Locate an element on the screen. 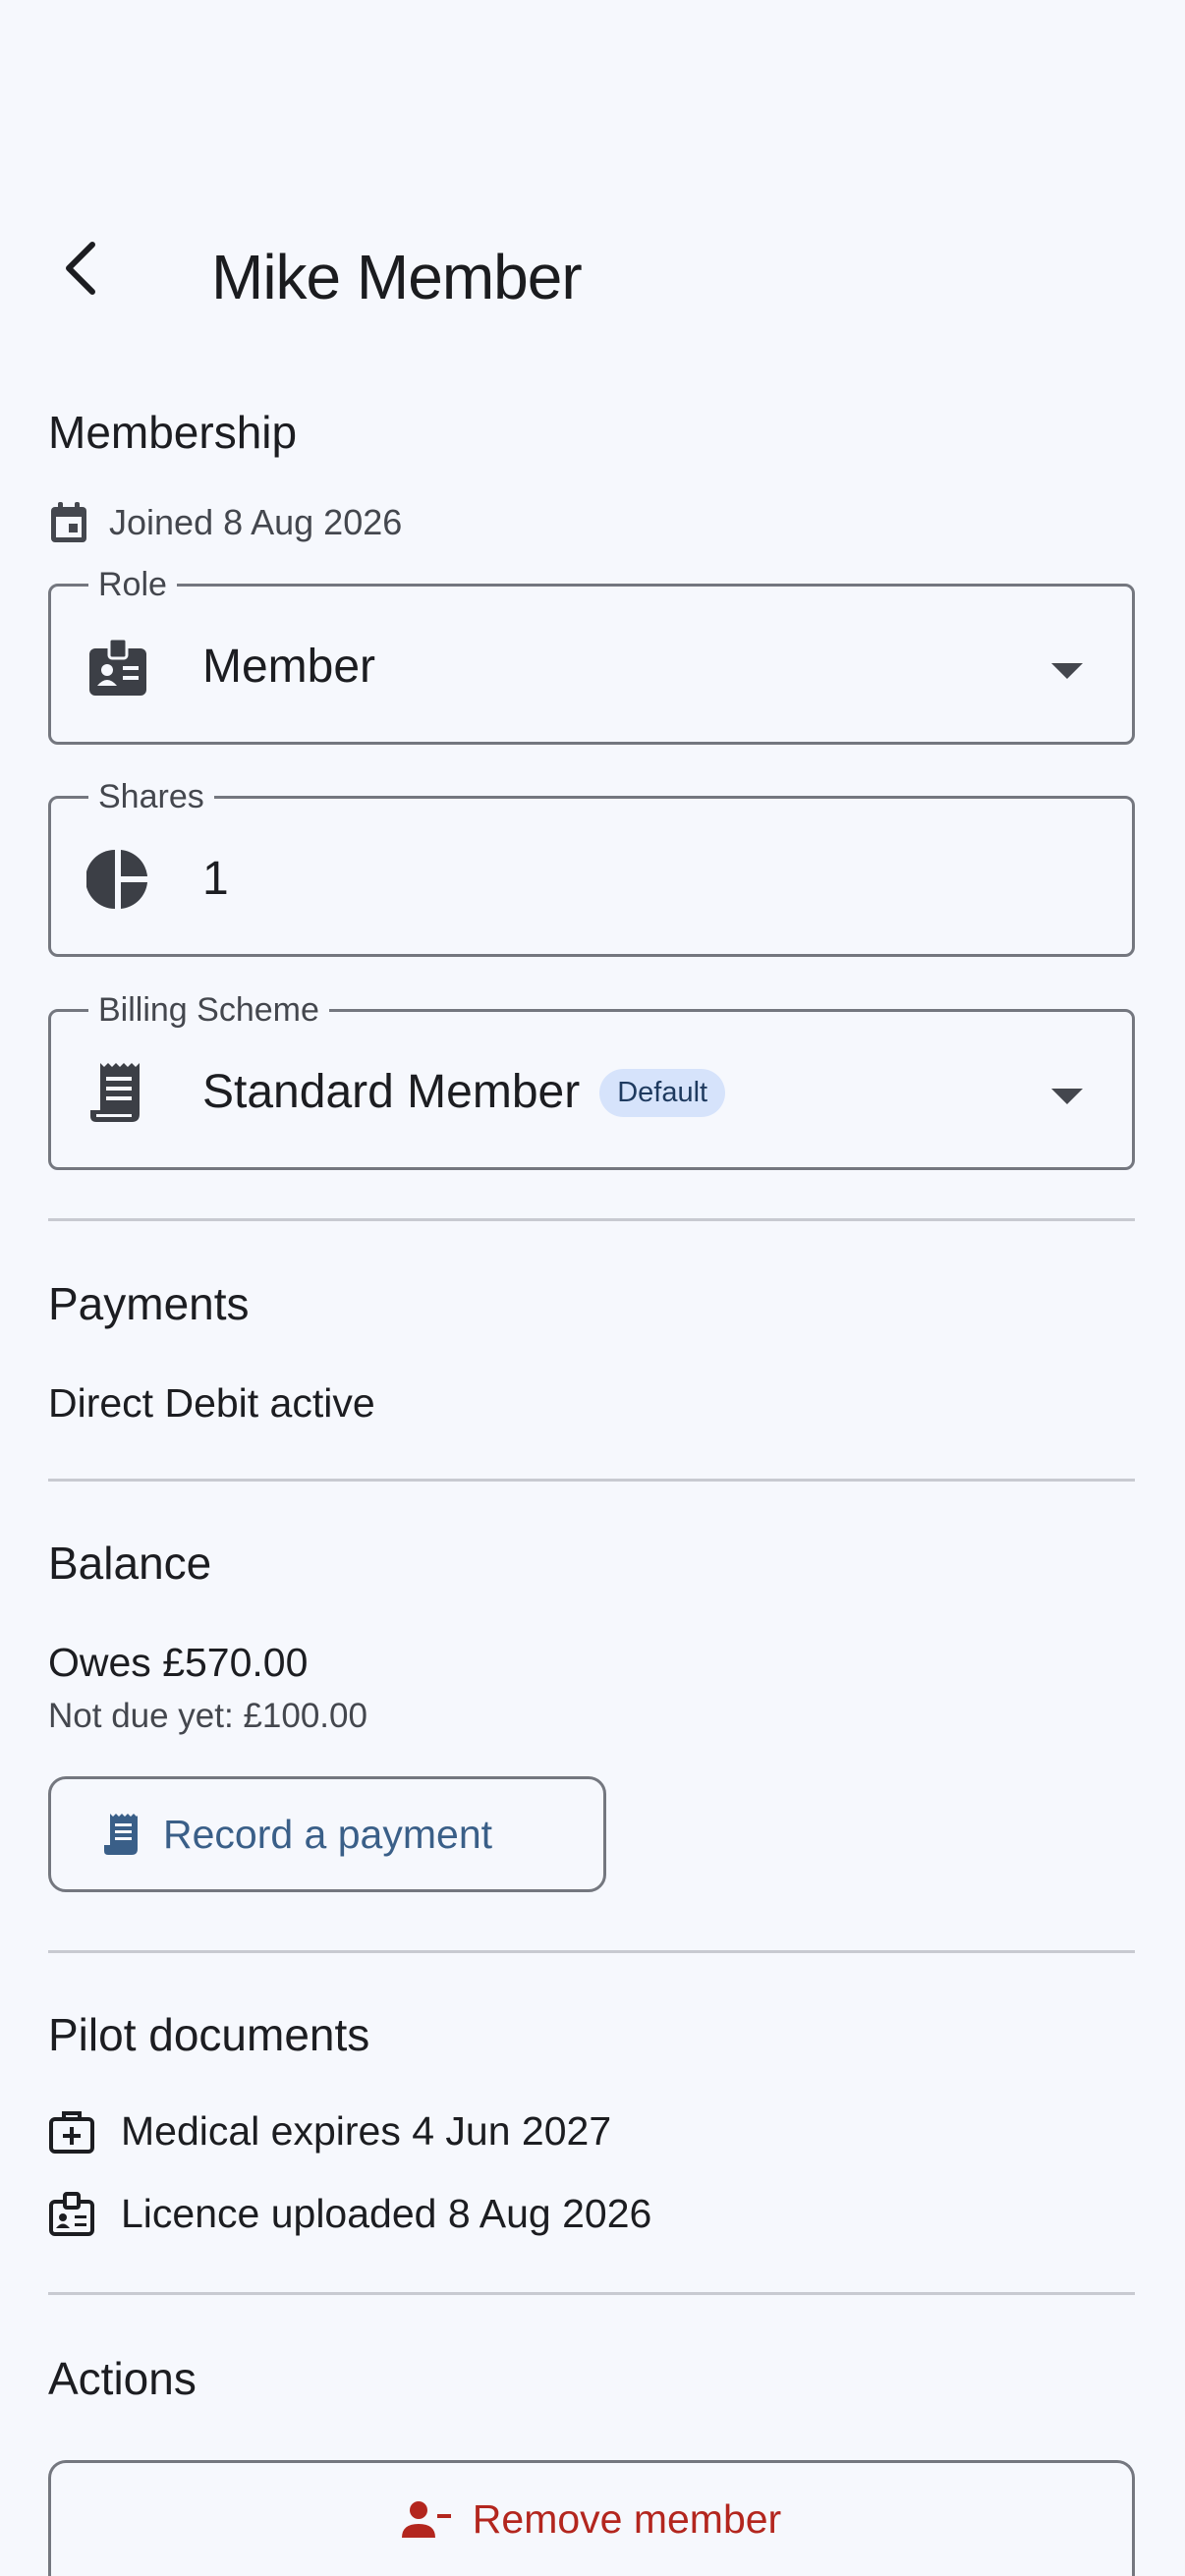 The width and height of the screenshot is (1185, 2576). membership-heading: Membership is located at coordinates (173, 432).